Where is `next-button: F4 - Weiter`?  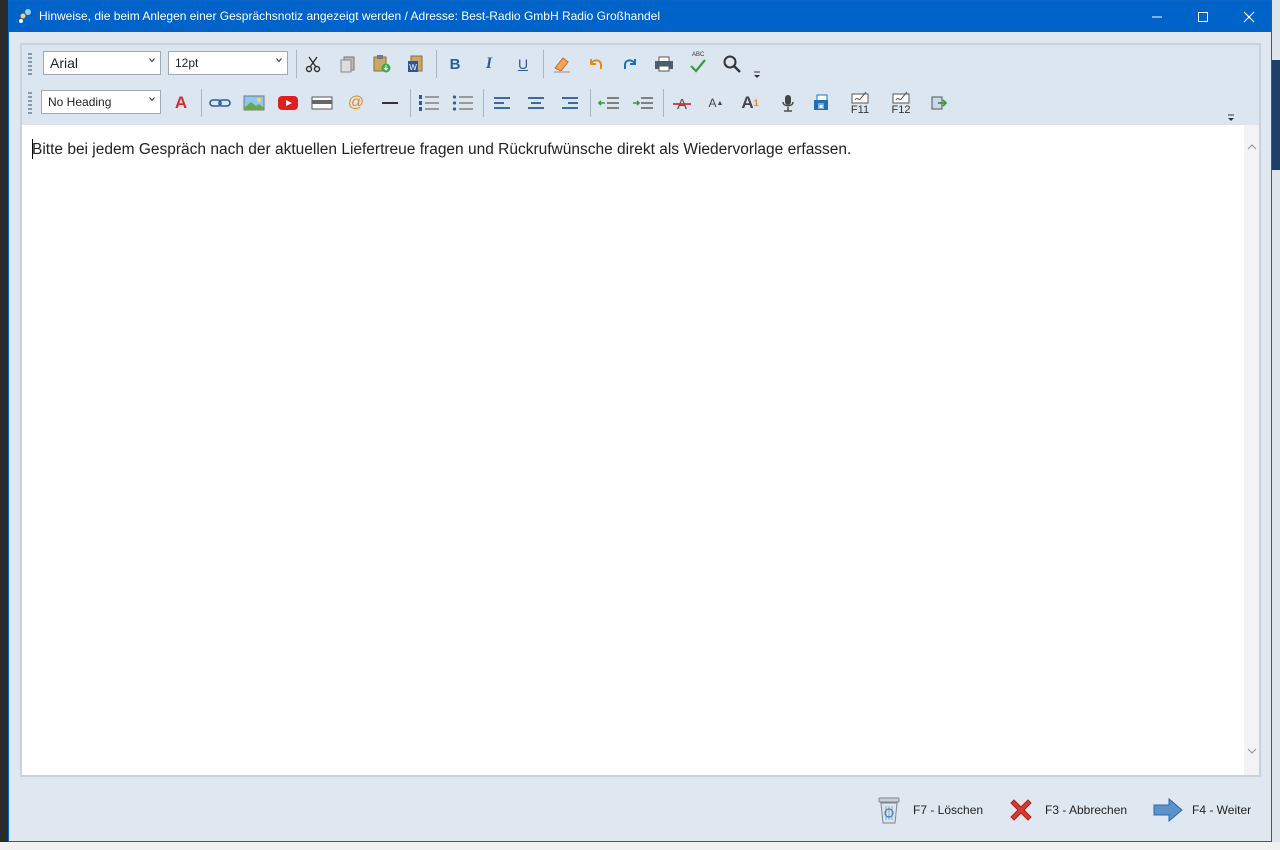
next-button: F4 - Weiter is located at coordinates (1201, 810).